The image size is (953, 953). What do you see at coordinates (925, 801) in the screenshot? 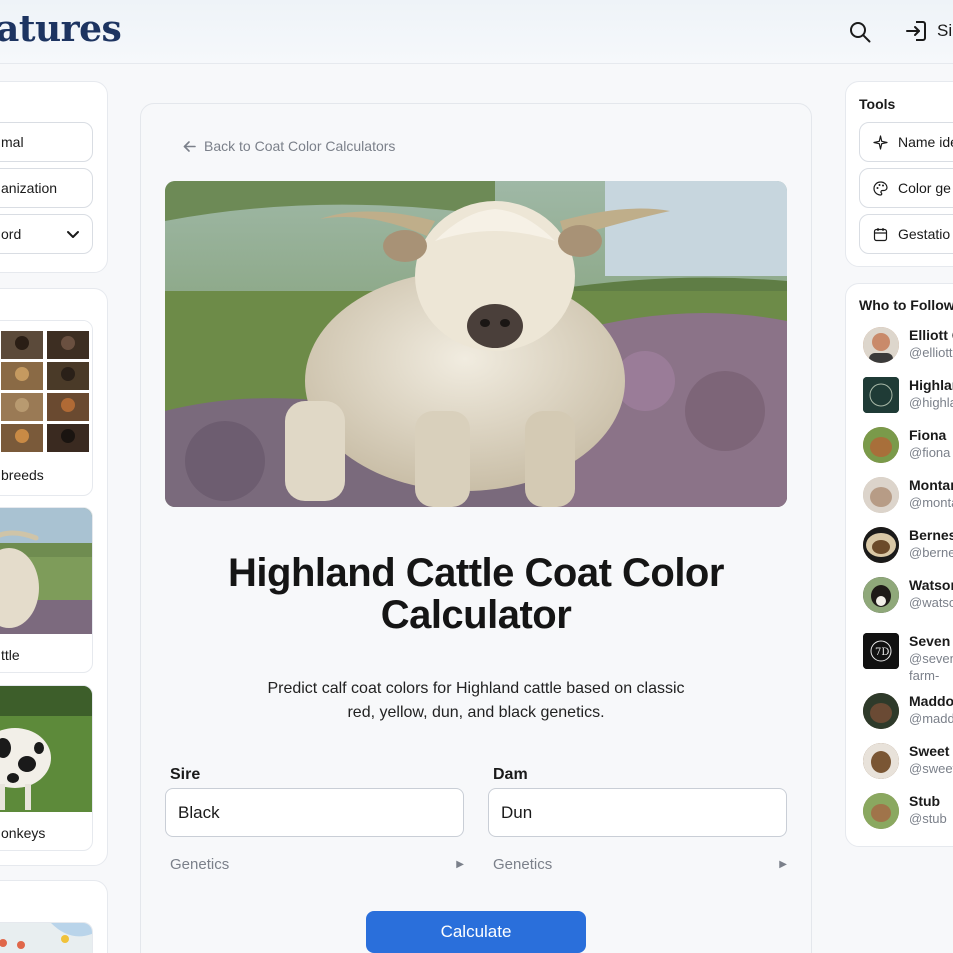
I see `follow-name: Stub` at bounding box center [925, 801].